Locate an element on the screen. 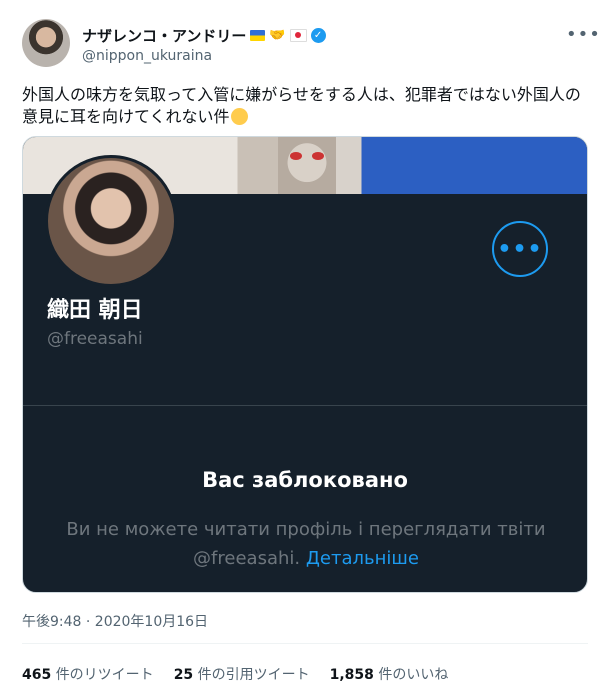 This screenshot has width=608, height=695. retweet-label: 件のリツイート is located at coordinates (104, 675).